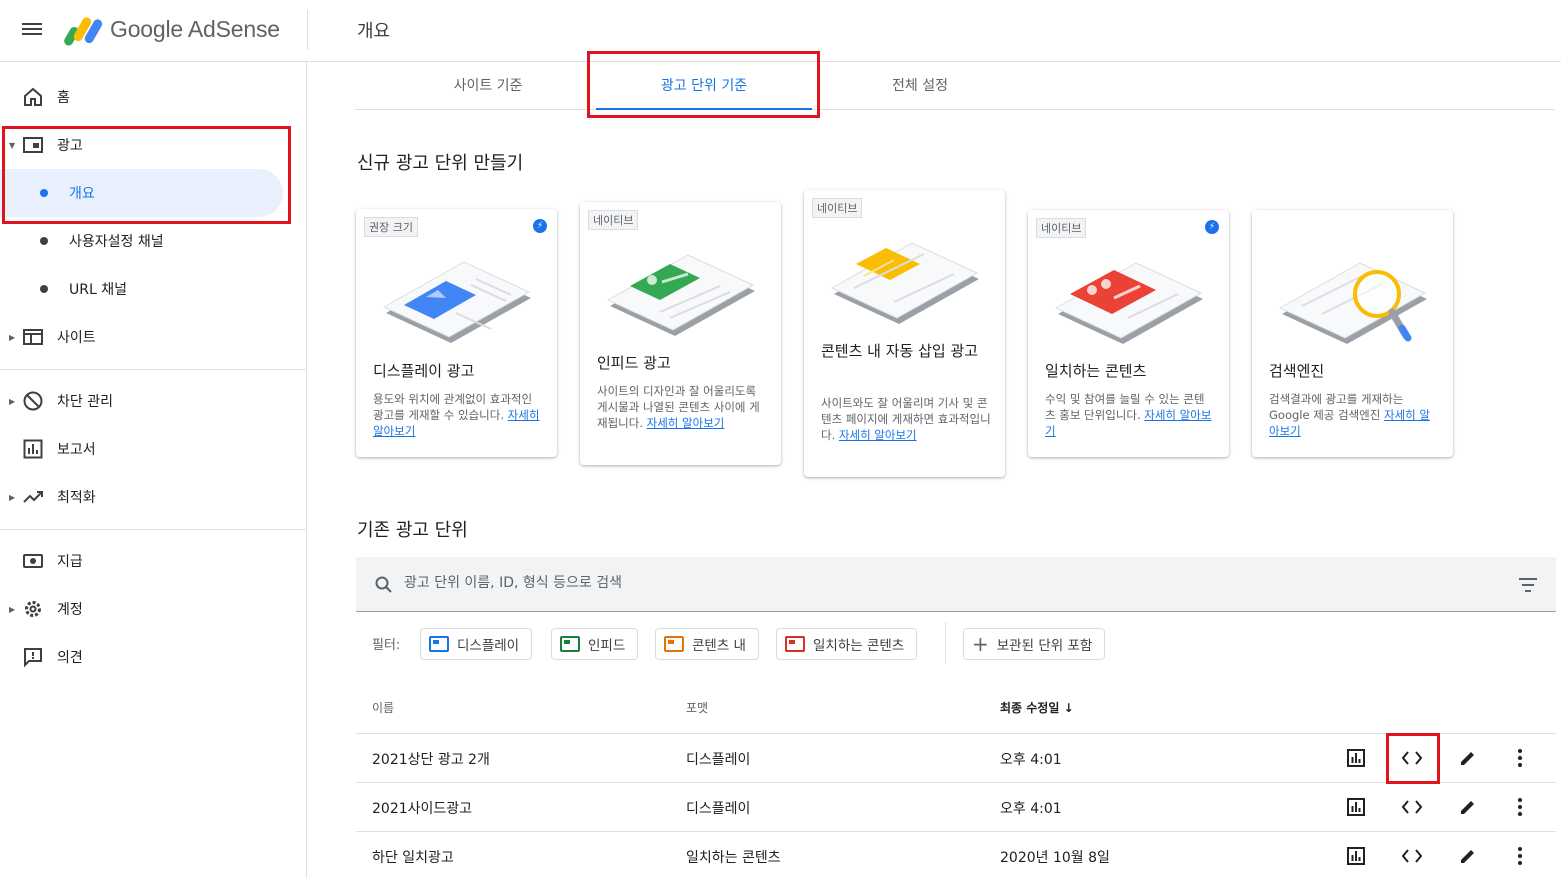  What do you see at coordinates (1128, 415) in the screenshot?
I see `card-description: 수익 및 참여를 늘릴 수 있는 콘텐츠 홍보 단위입니다. 자세히 알아보기` at bounding box center [1128, 415].